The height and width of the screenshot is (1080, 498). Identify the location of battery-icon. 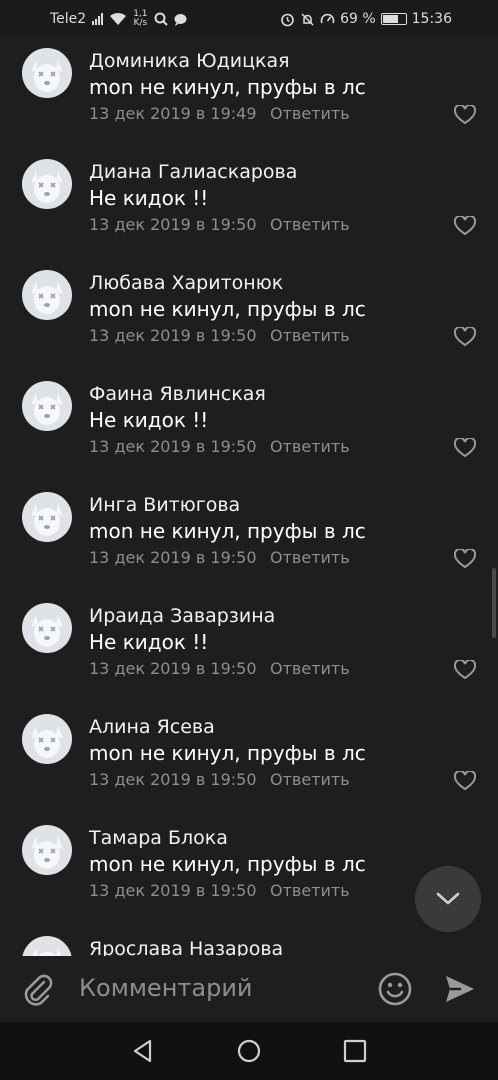
(393, 19).